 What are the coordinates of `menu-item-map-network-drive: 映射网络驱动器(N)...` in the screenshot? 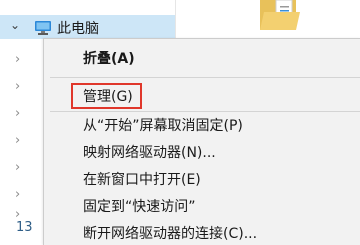 It's located at (149, 153).